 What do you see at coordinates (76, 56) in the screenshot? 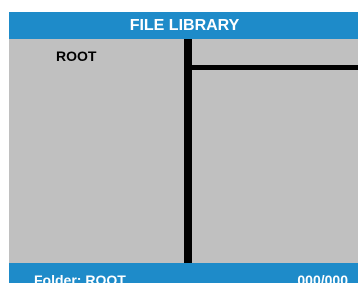
I see `tree-root-item: ROOT` at bounding box center [76, 56].